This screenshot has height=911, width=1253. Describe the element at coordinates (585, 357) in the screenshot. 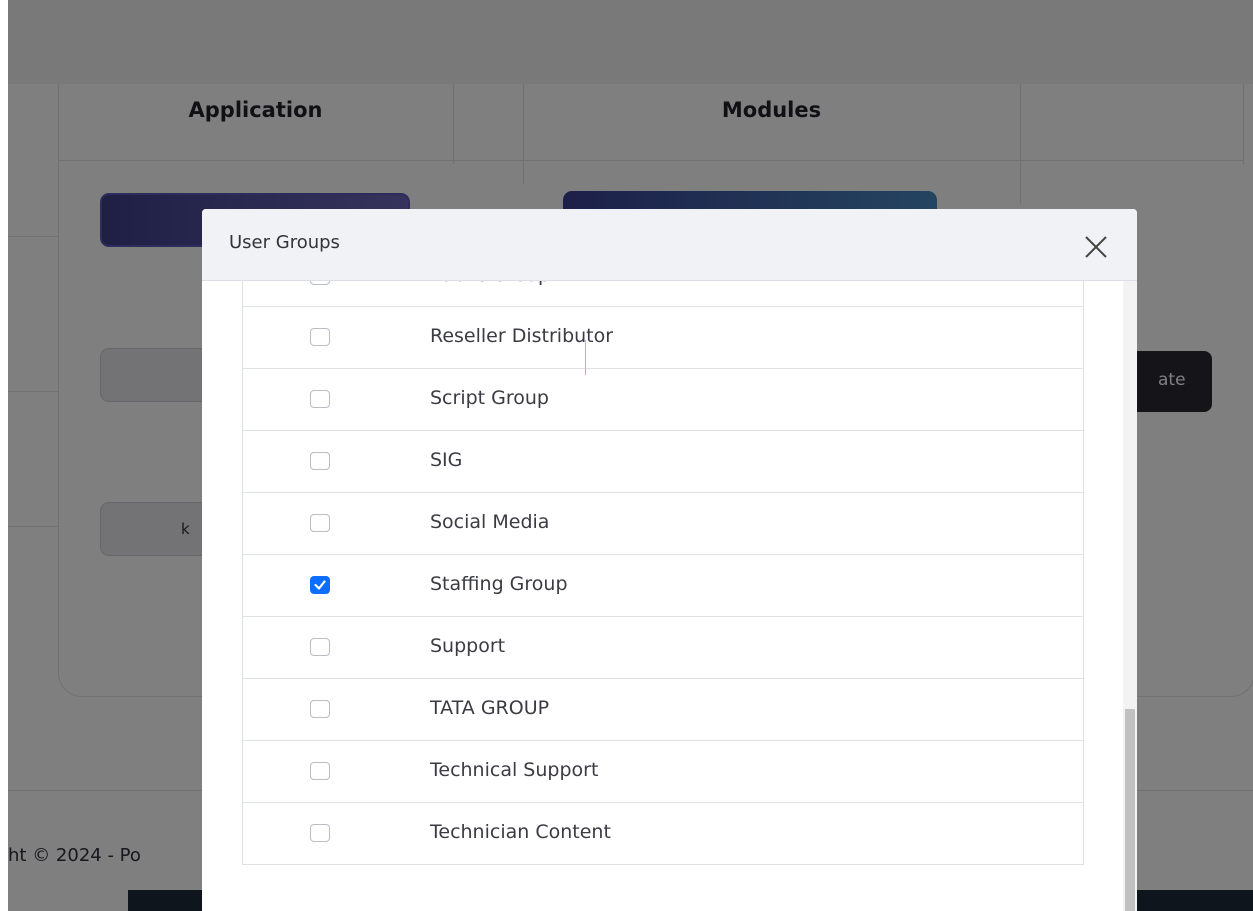

I see `text-cursor` at that location.